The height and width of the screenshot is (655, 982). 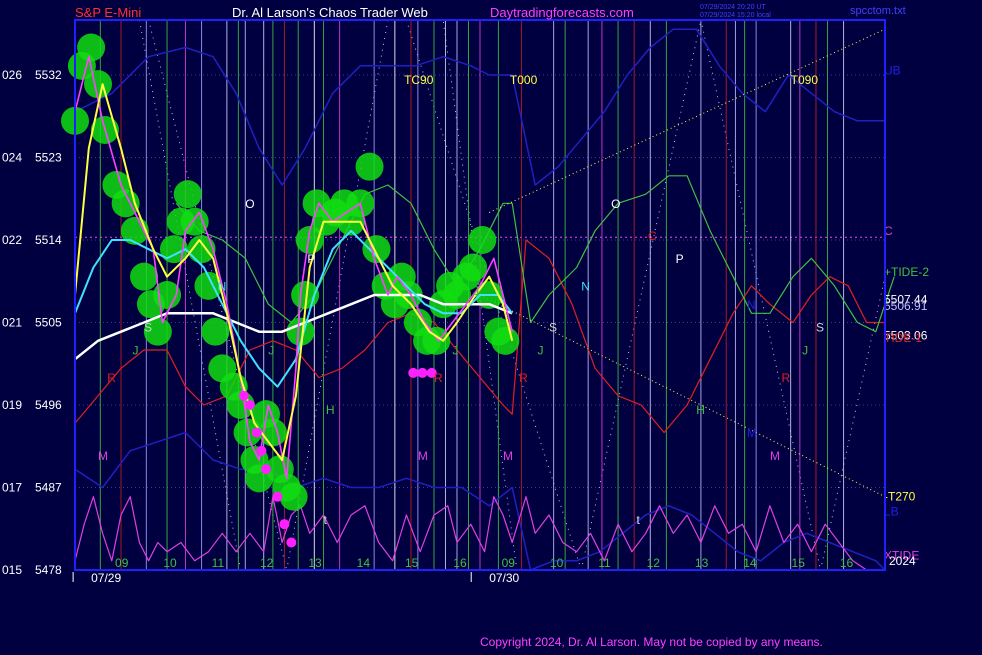 I want to click on right-series-label: UB, so click(x=892, y=70).